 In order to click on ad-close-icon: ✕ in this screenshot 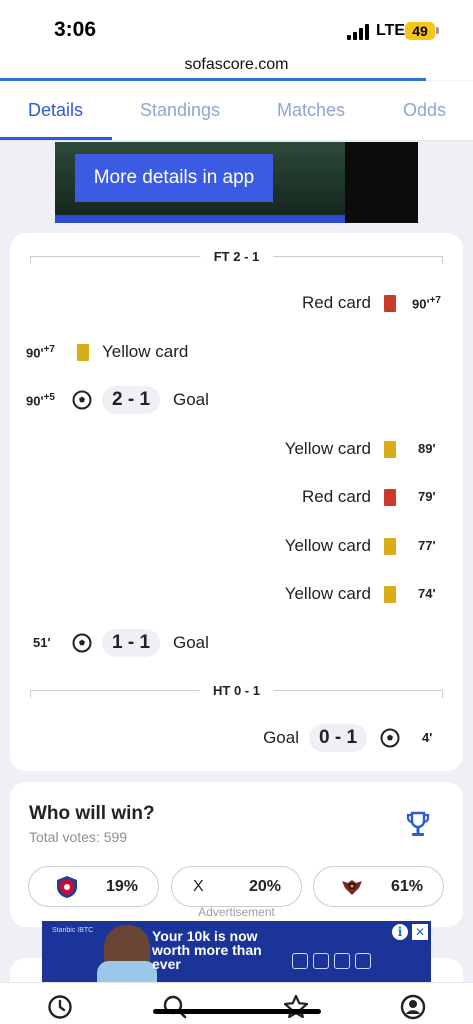, I will do `click(420, 932)`.